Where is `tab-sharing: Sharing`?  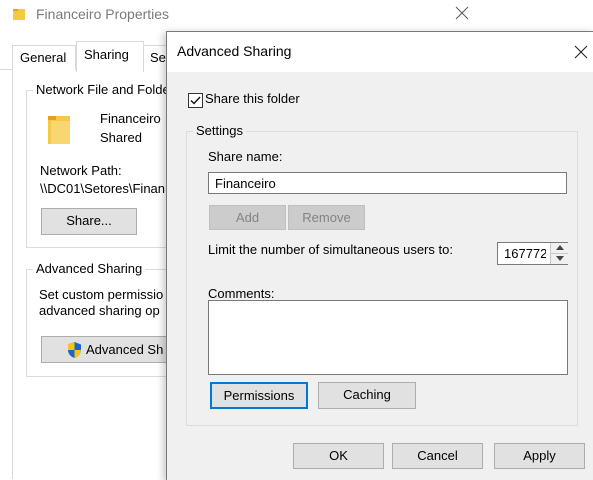 tab-sharing: Sharing is located at coordinates (110, 56).